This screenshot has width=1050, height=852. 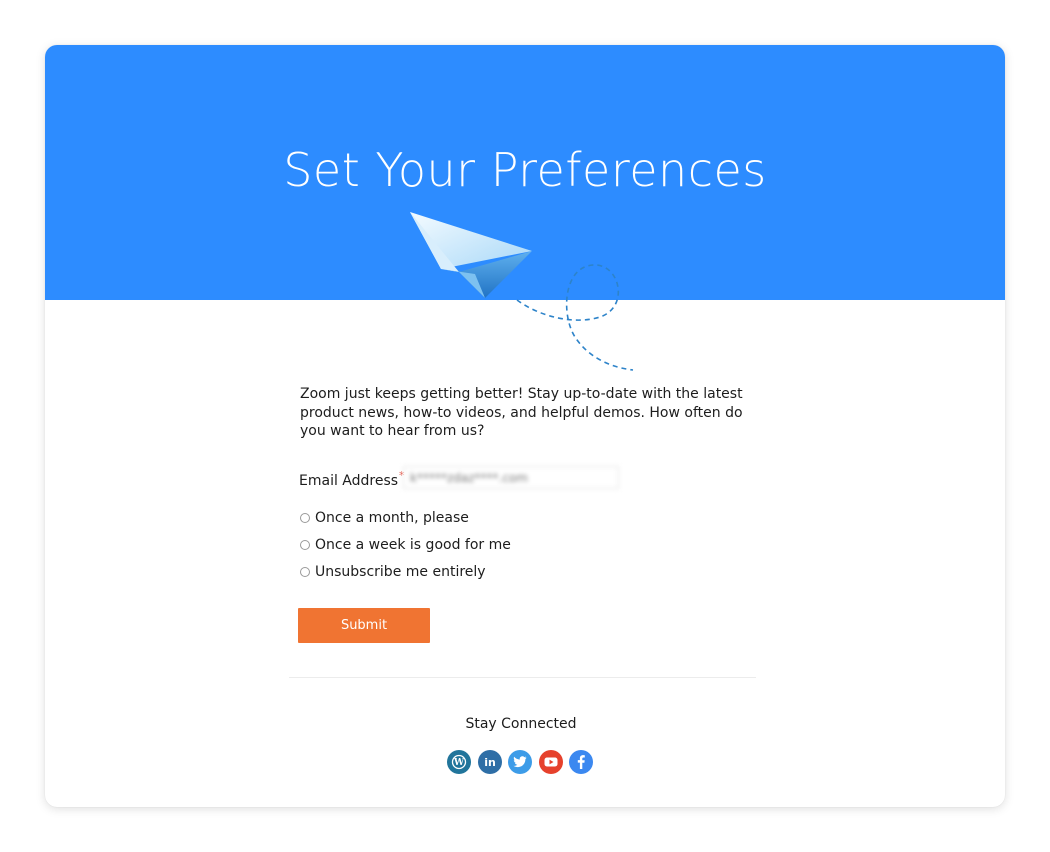 What do you see at coordinates (400, 572) in the screenshot?
I see `option-label: Unsubscribe me entirely` at bounding box center [400, 572].